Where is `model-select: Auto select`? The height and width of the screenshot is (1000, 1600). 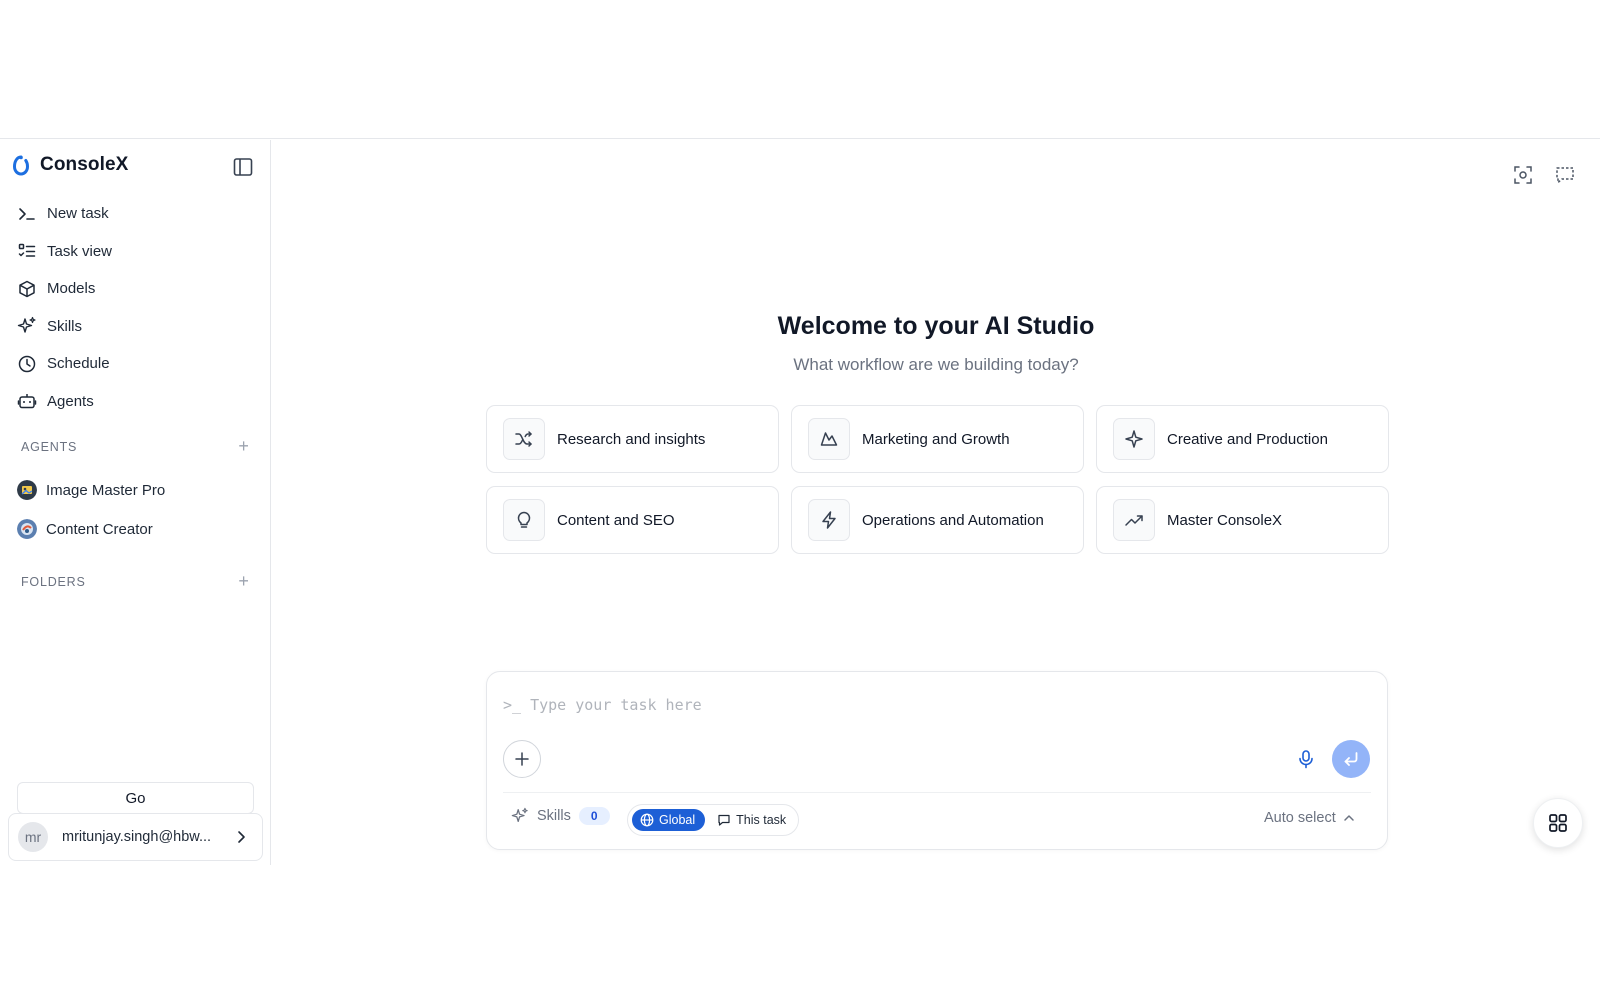
model-select: Auto select is located at coordinates (1310, 818).